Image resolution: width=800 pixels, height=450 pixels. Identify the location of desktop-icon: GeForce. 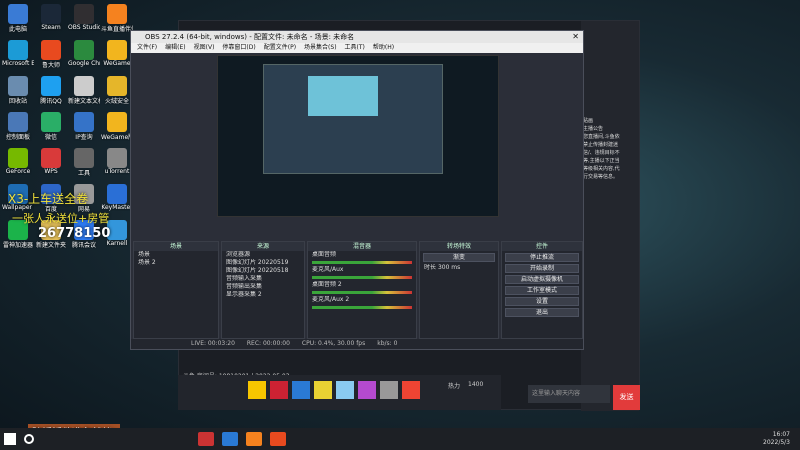
(18, 161).